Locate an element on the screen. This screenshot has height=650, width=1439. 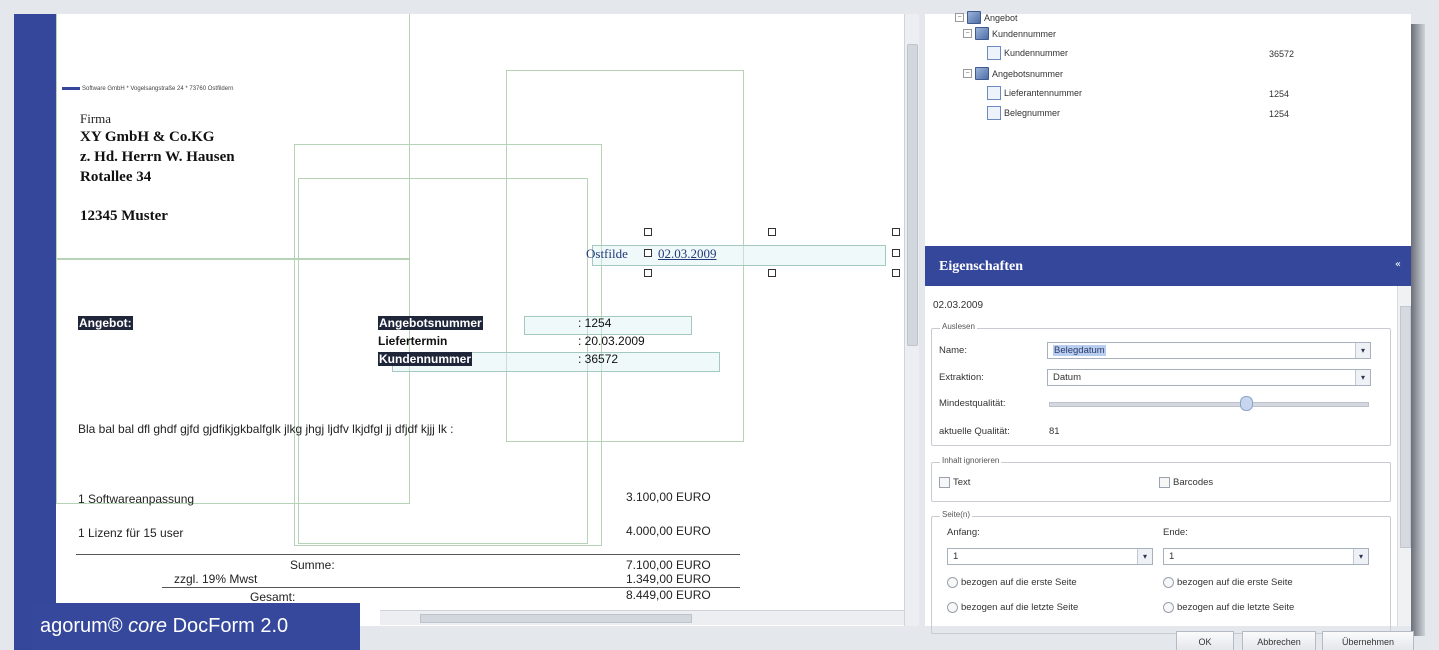
ende-label: Ende: is located at coordinates (1175, 532).